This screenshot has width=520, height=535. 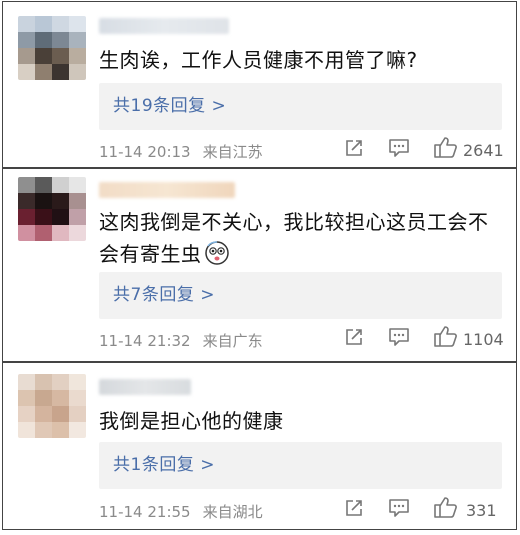 I want to click on comment-meta: 11-14 21:55 来自湖北, so click(x=181, y=511).